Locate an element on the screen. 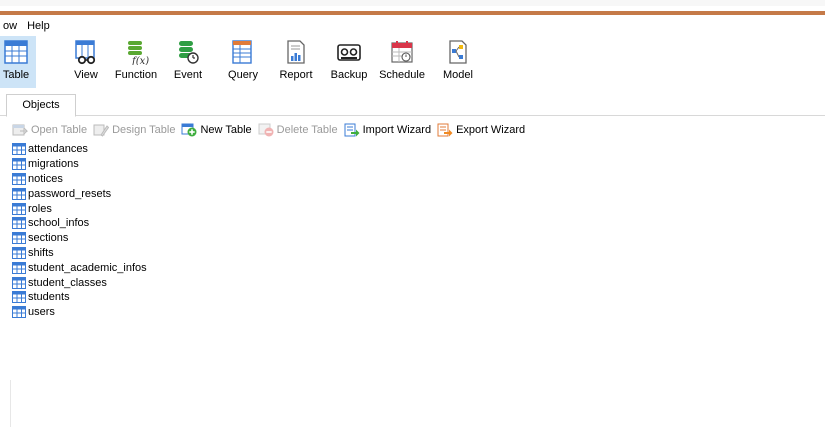  ribbon-query-button: Query is located at coordinates (243, 62).